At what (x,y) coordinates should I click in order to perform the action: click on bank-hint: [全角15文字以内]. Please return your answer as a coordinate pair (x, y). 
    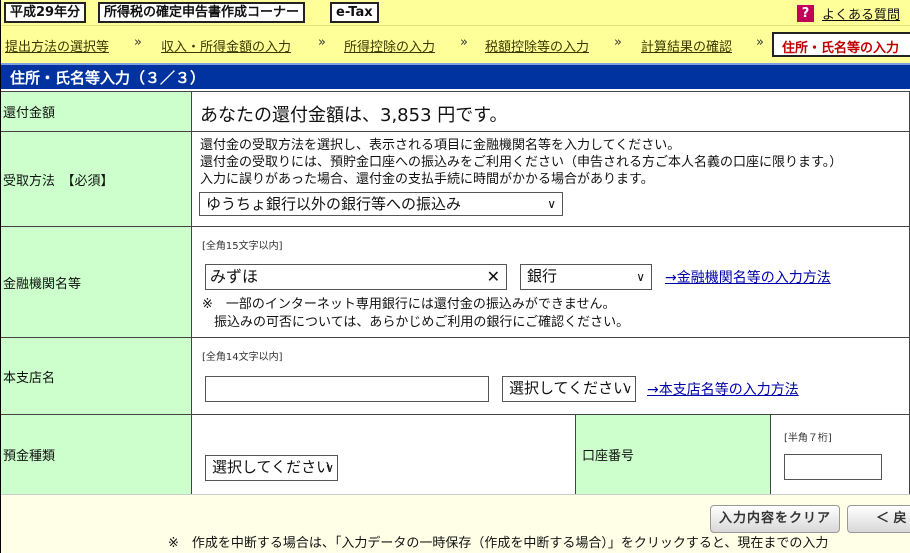
    Looking at the image, I should click on (242, 246).